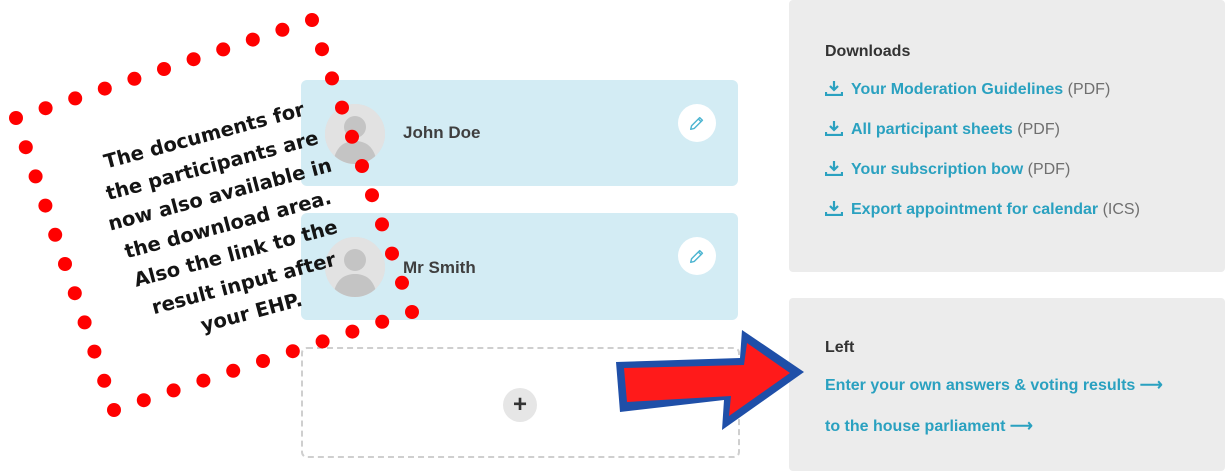 This screenshot has height=471, width=1225. Describe the element at coordinates (1121, 209) in the screenshot. I see `file-type: (ICS)` at that location.